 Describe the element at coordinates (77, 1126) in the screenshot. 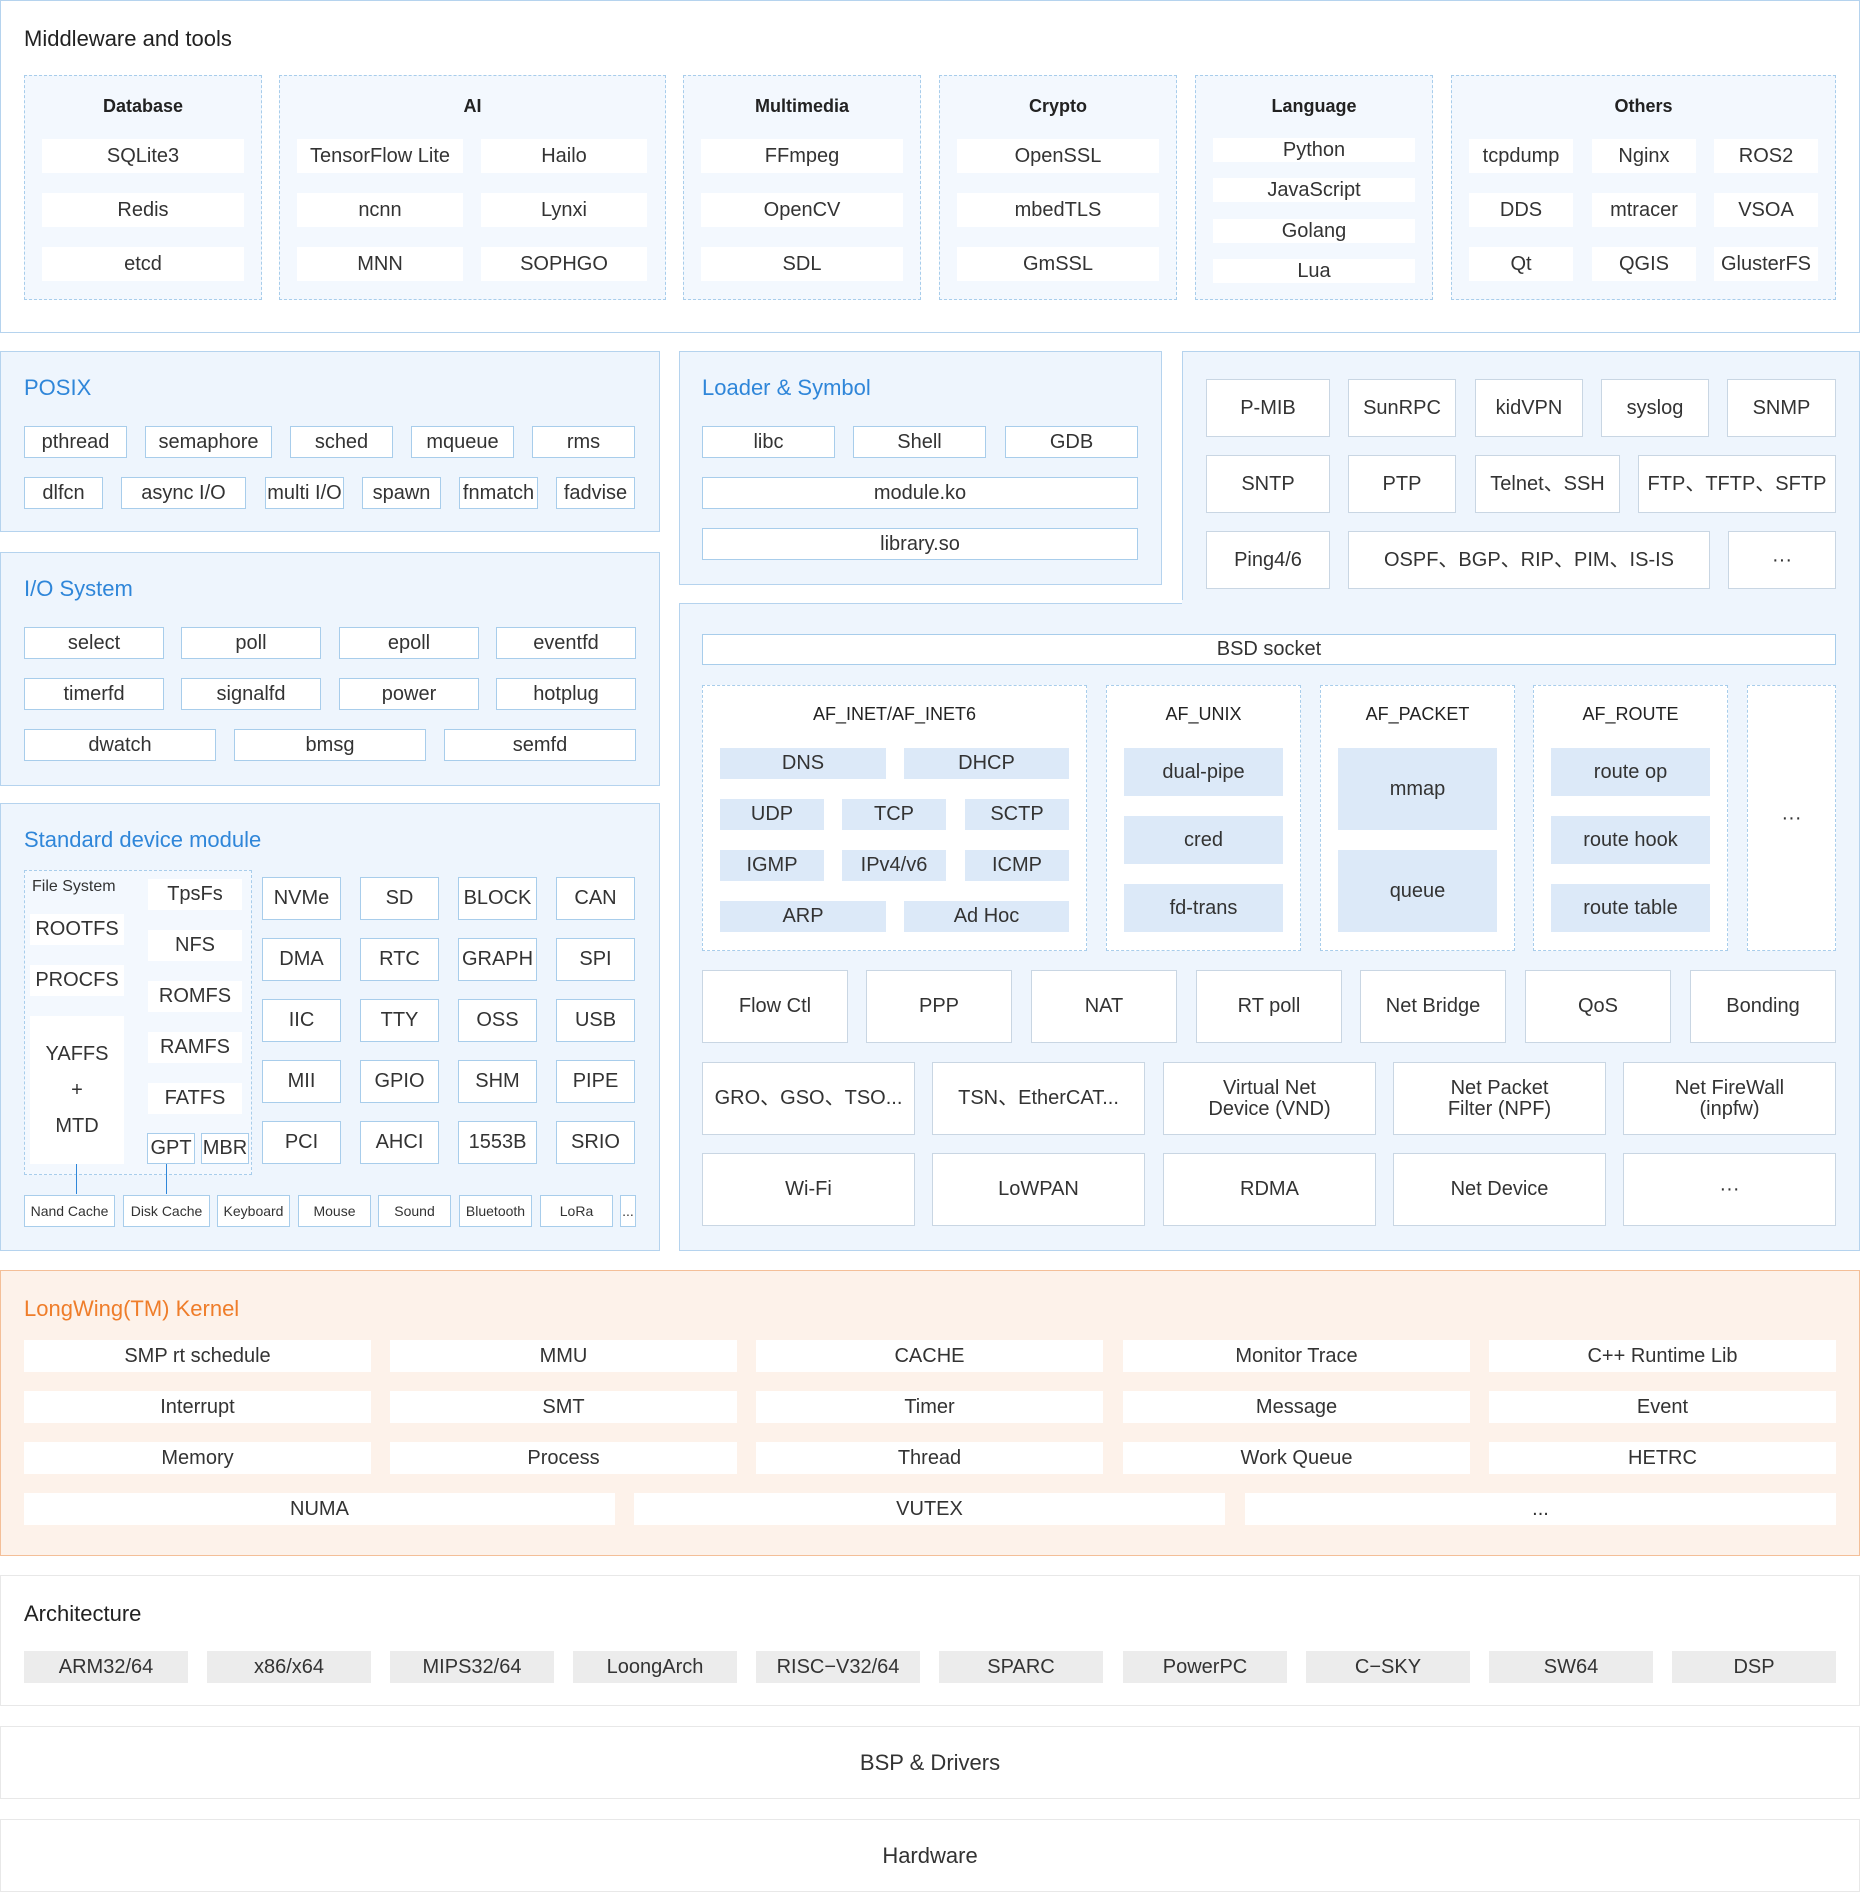

I see `mtd-label: MTD` at that location.